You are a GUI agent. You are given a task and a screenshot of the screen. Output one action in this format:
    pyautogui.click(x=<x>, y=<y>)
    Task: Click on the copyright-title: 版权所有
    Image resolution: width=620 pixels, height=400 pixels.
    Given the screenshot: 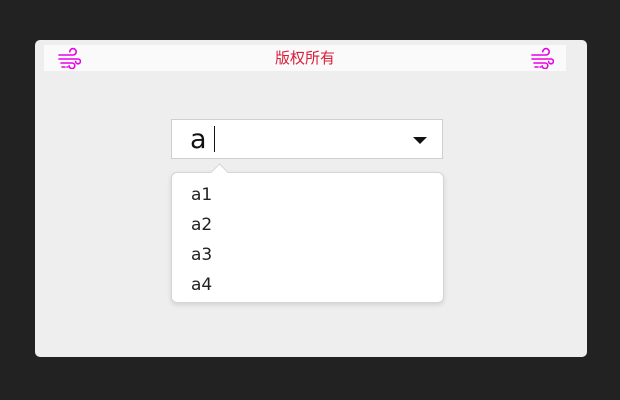 What is the action you would take?
    pyautogui.click(x=304, y=58)
    